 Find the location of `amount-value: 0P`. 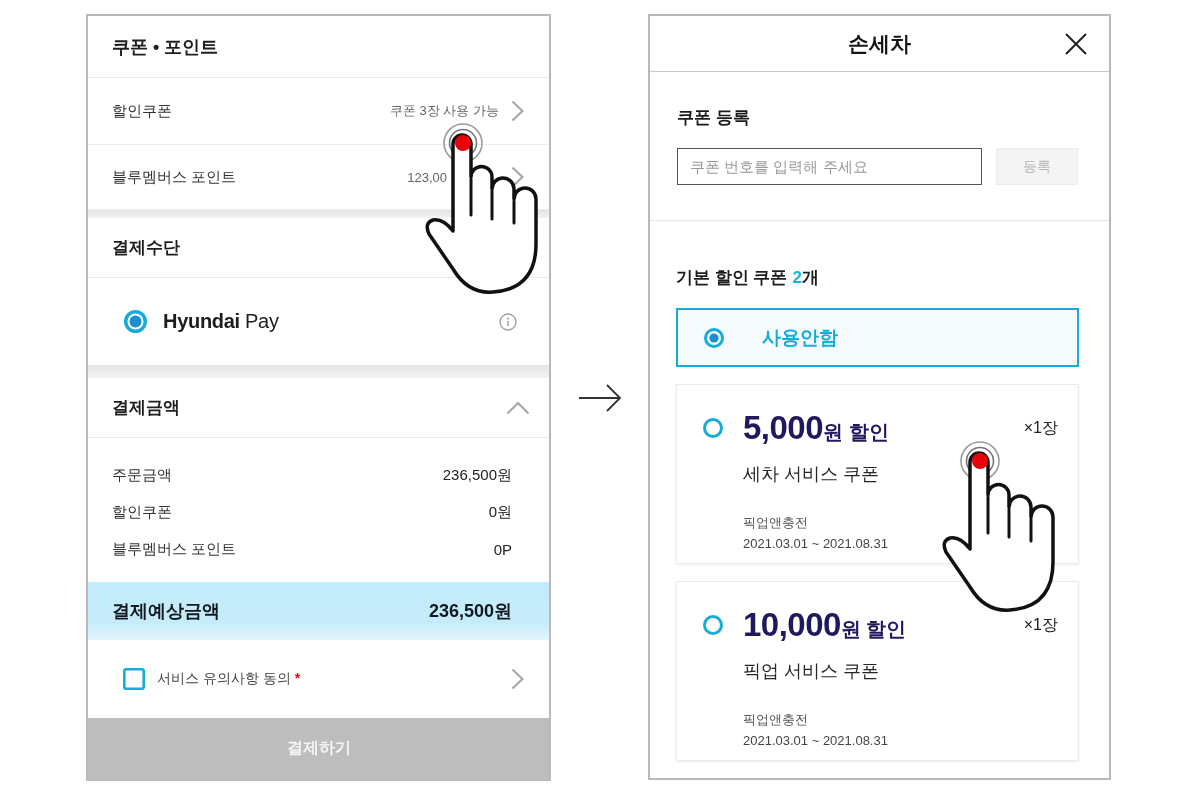

amount-value: 0P is located at coordinates (502, 549).